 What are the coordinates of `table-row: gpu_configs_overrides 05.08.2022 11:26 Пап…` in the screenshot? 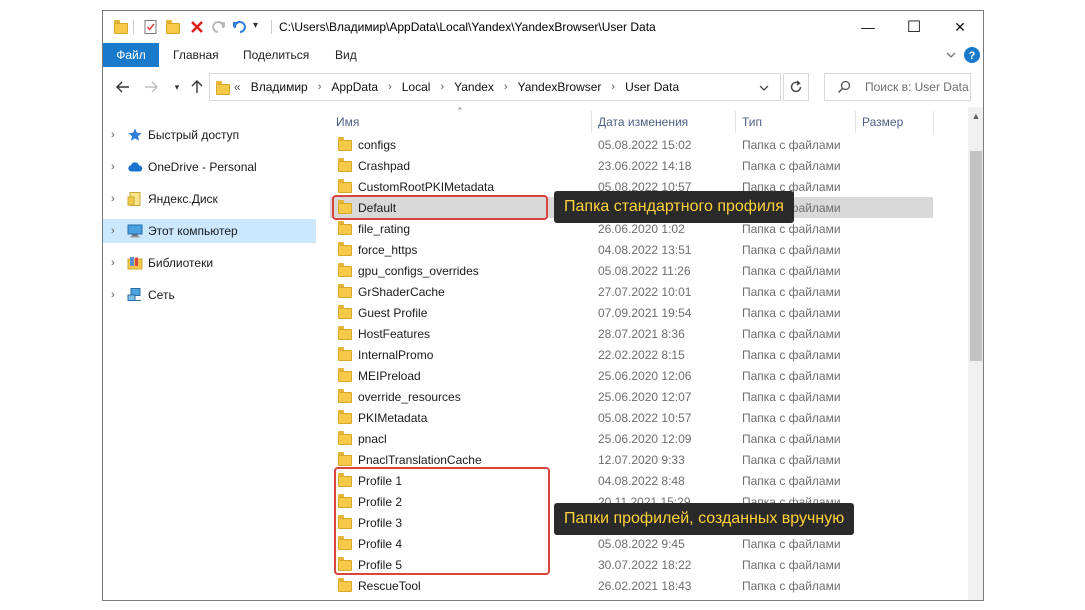 It's located at (631, 270).